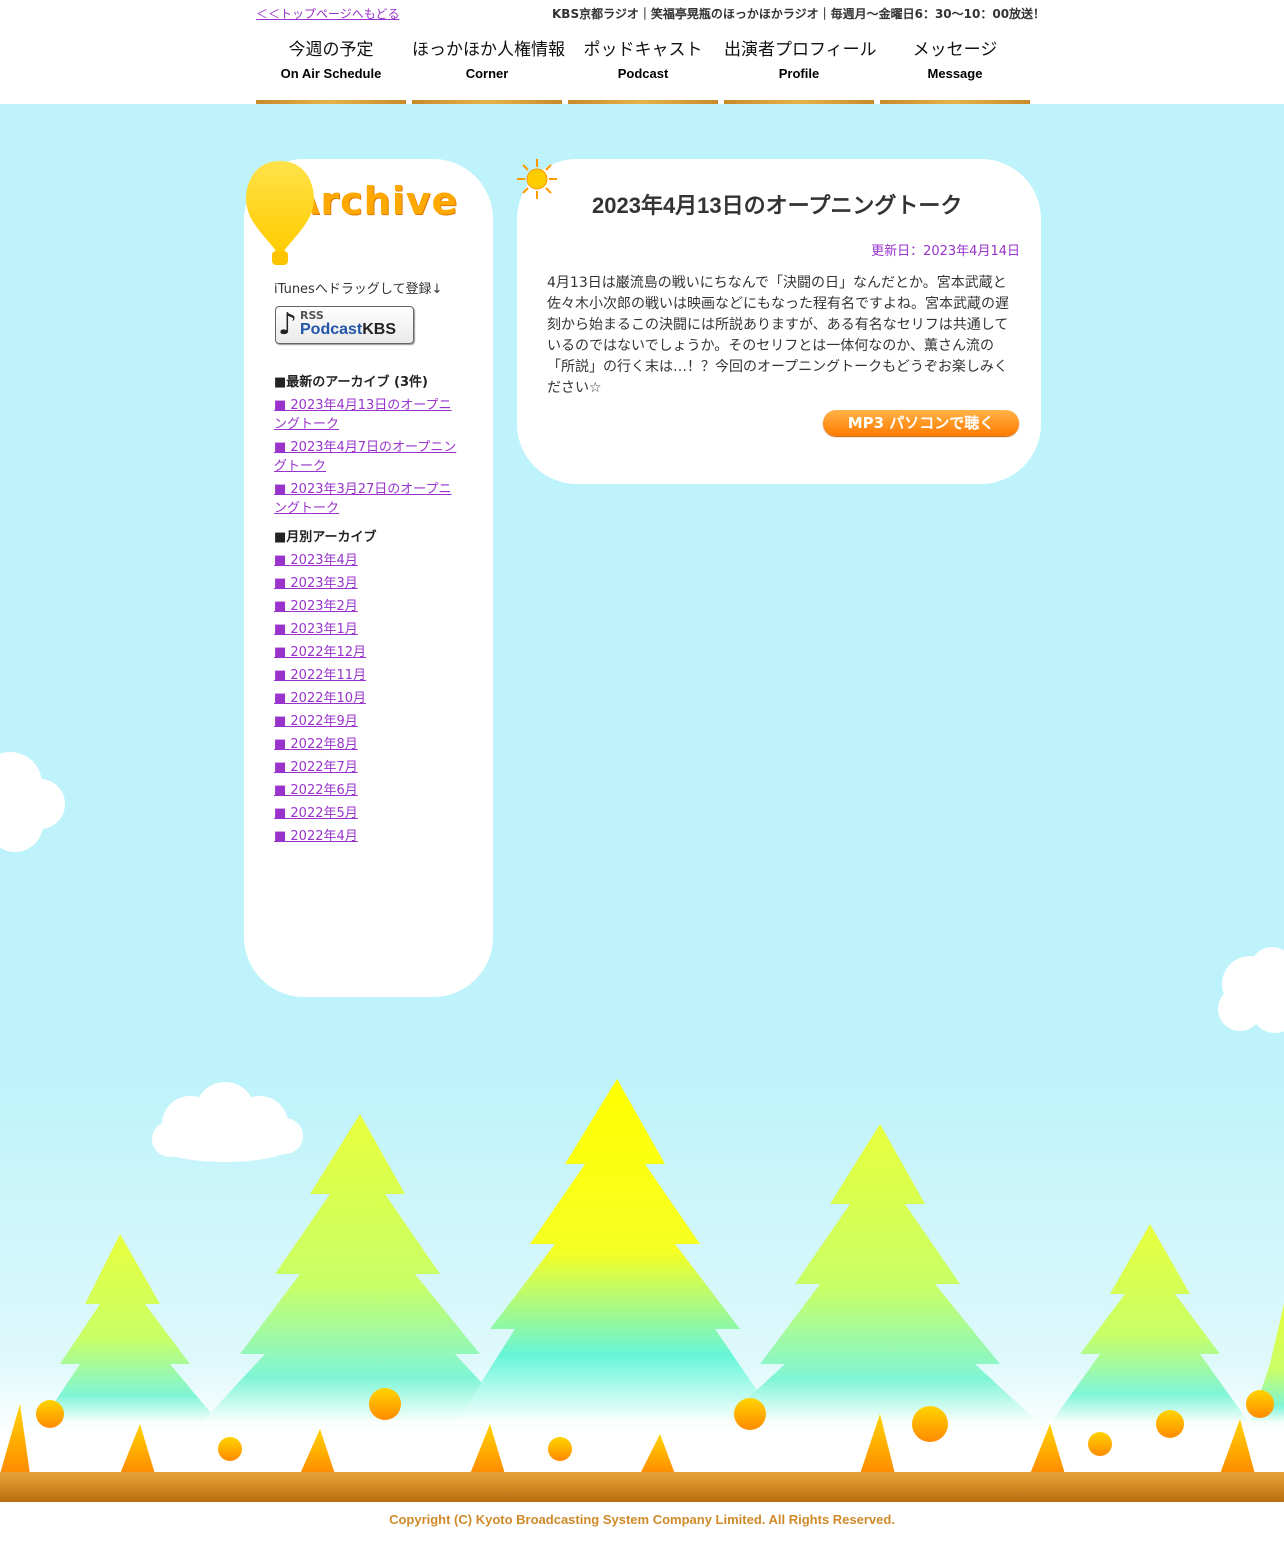 The width and height of the screenshot is (1284, 1545). What do you see at coordinates (642, 1487) in the screenshot?
I see `ground-strip` at bounding box center [642, 1487].